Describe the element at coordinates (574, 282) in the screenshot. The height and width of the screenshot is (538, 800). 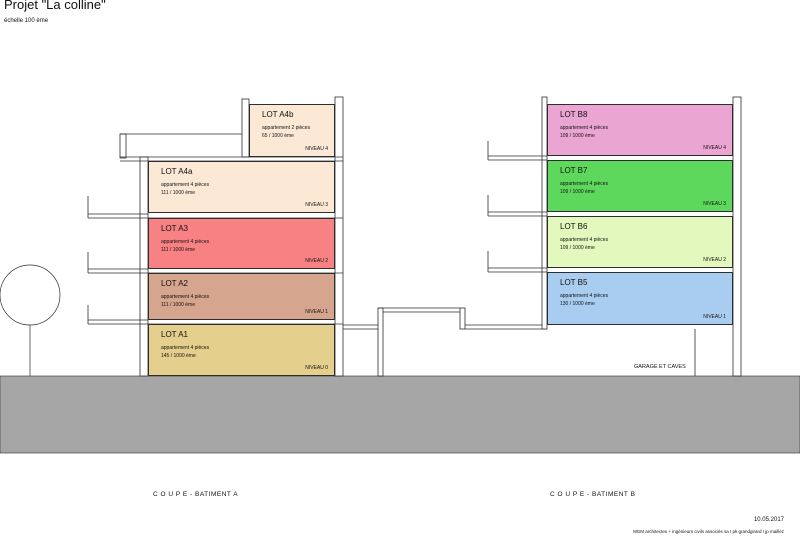
I see `lot-name: LOT B5` at that location.